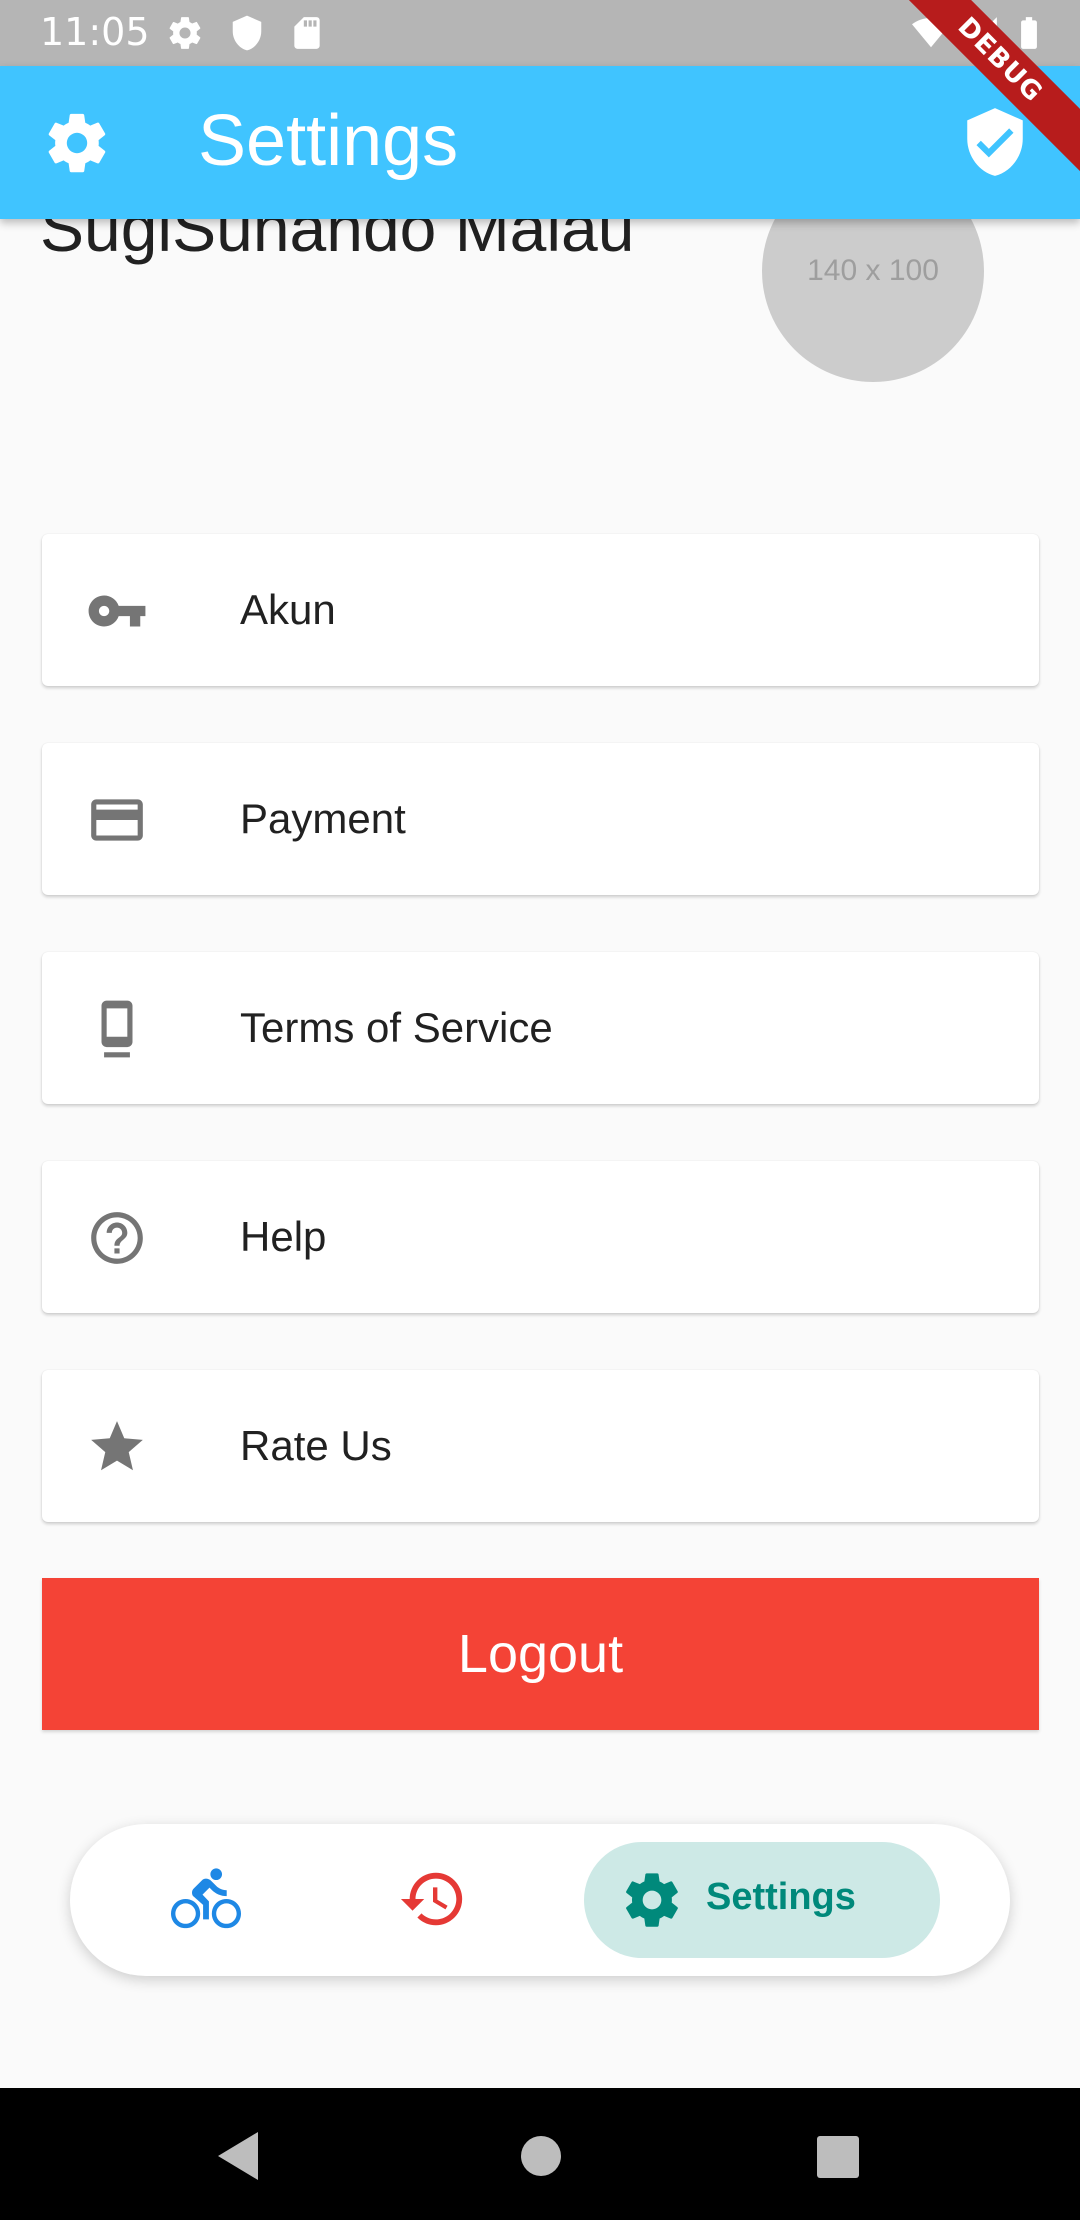  I want to click on phone-icon, so click(117, 1029).